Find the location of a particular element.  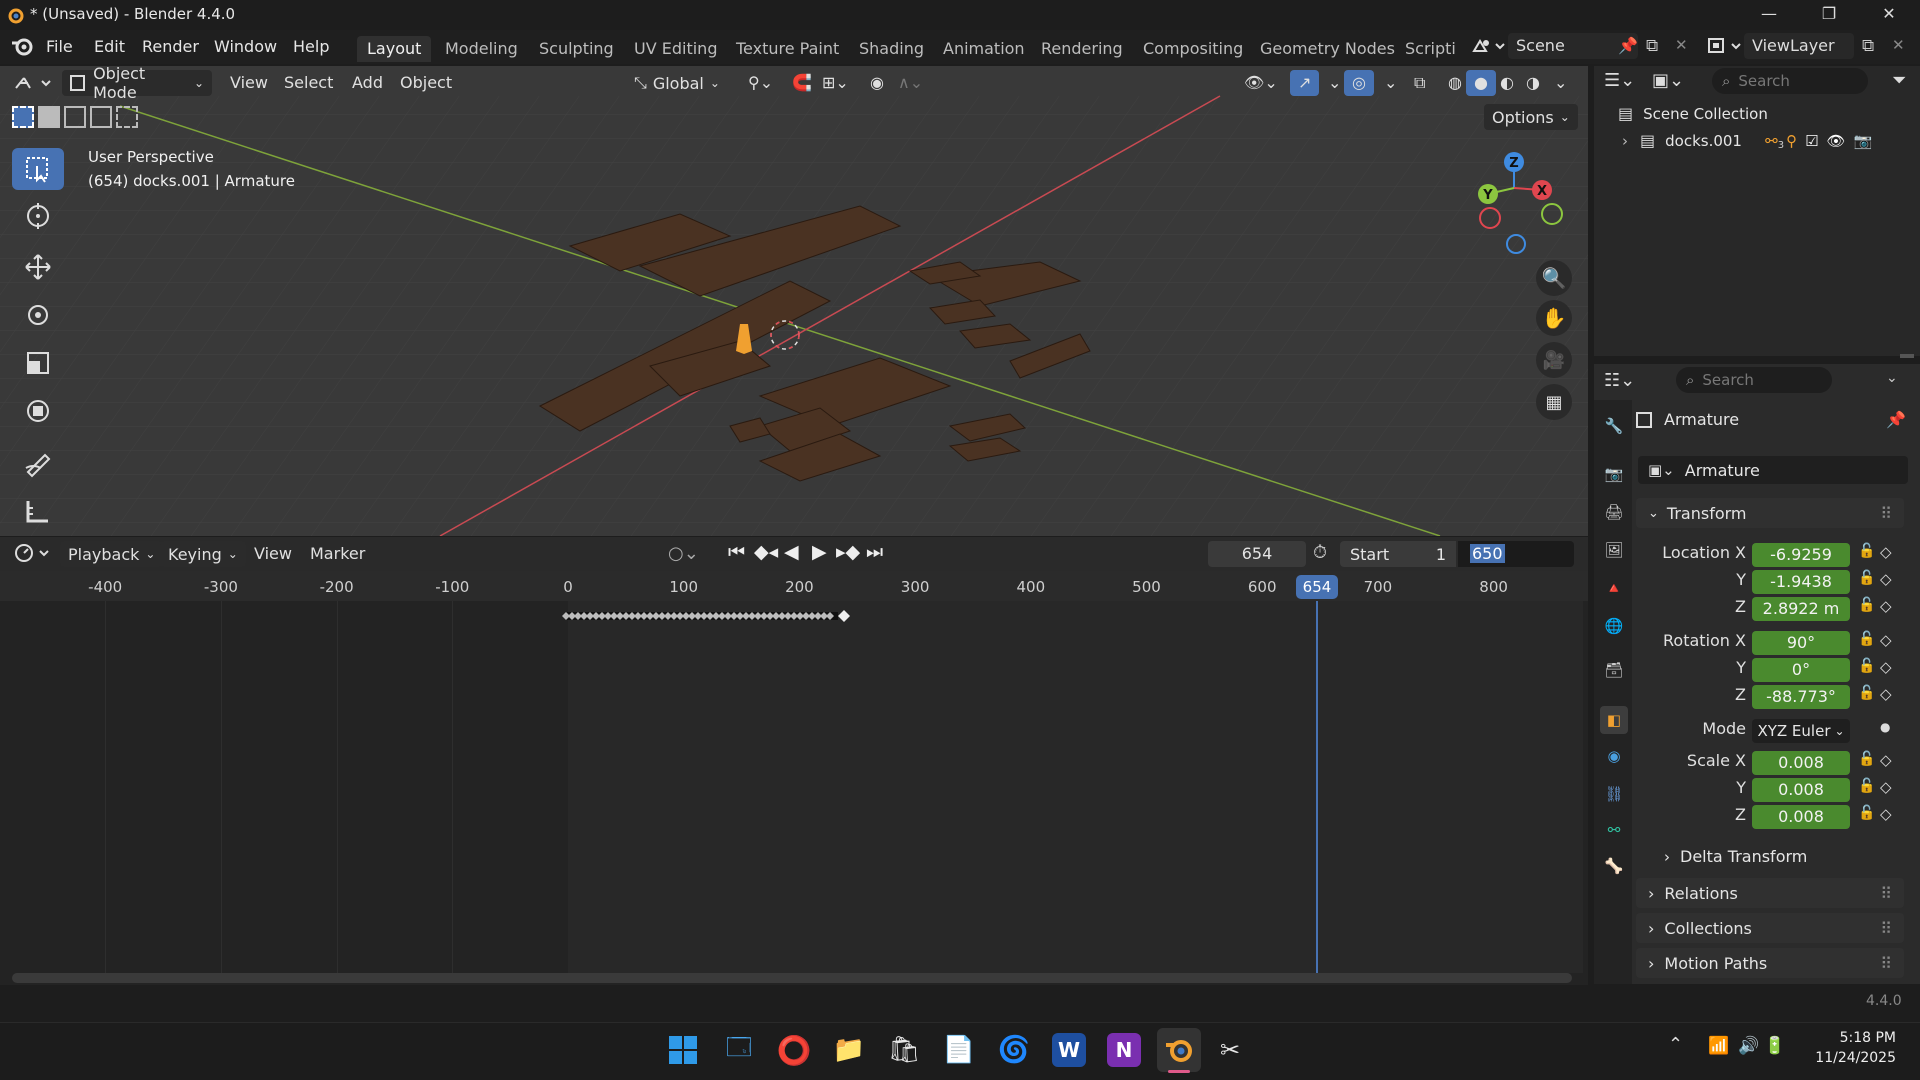

tab-geometry-nodes: Geometry Nodes is located at coordinates (1327, 49).